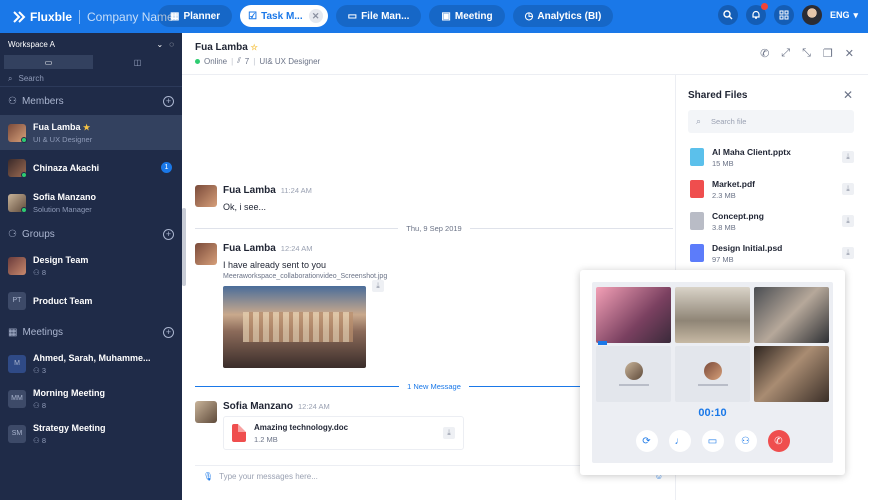 This screenshot has height=500, width=890. Describe the element at coordinates (724, 227) in the screenshot. I see `file-size: 3.8 MB` at that location.